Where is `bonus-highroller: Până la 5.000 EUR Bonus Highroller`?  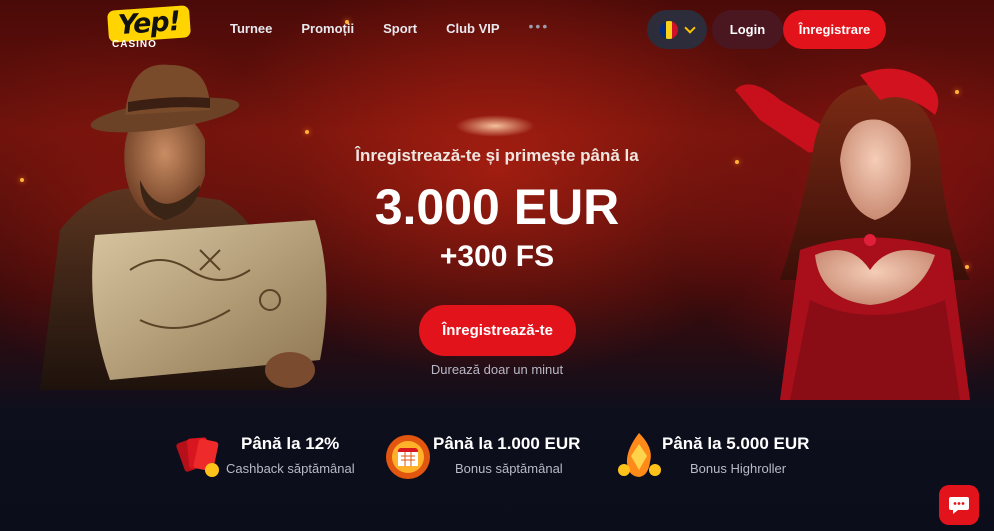
bonus-highroller: Până la 5.000 EUR Bonus Highroller is located at coordinates (721, 456).